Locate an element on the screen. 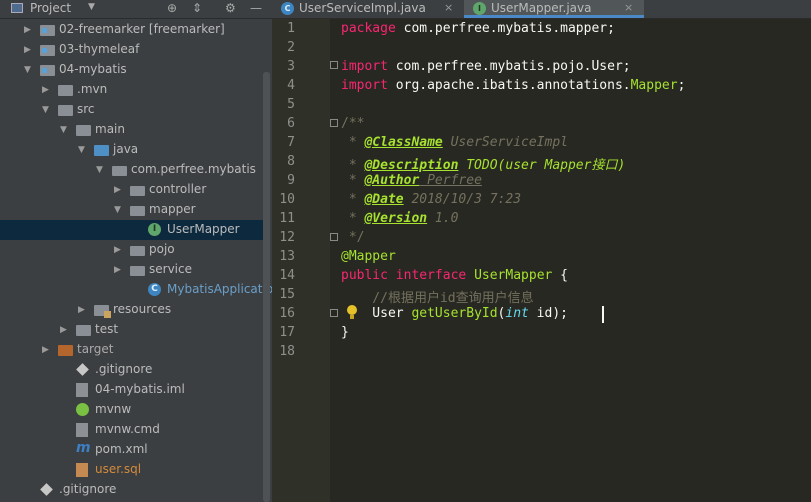 The width and height of the screenshot is (811, 502). tab-userserviceimpl: C UserServiceImpl.java × is located at coordinates (367, 9).